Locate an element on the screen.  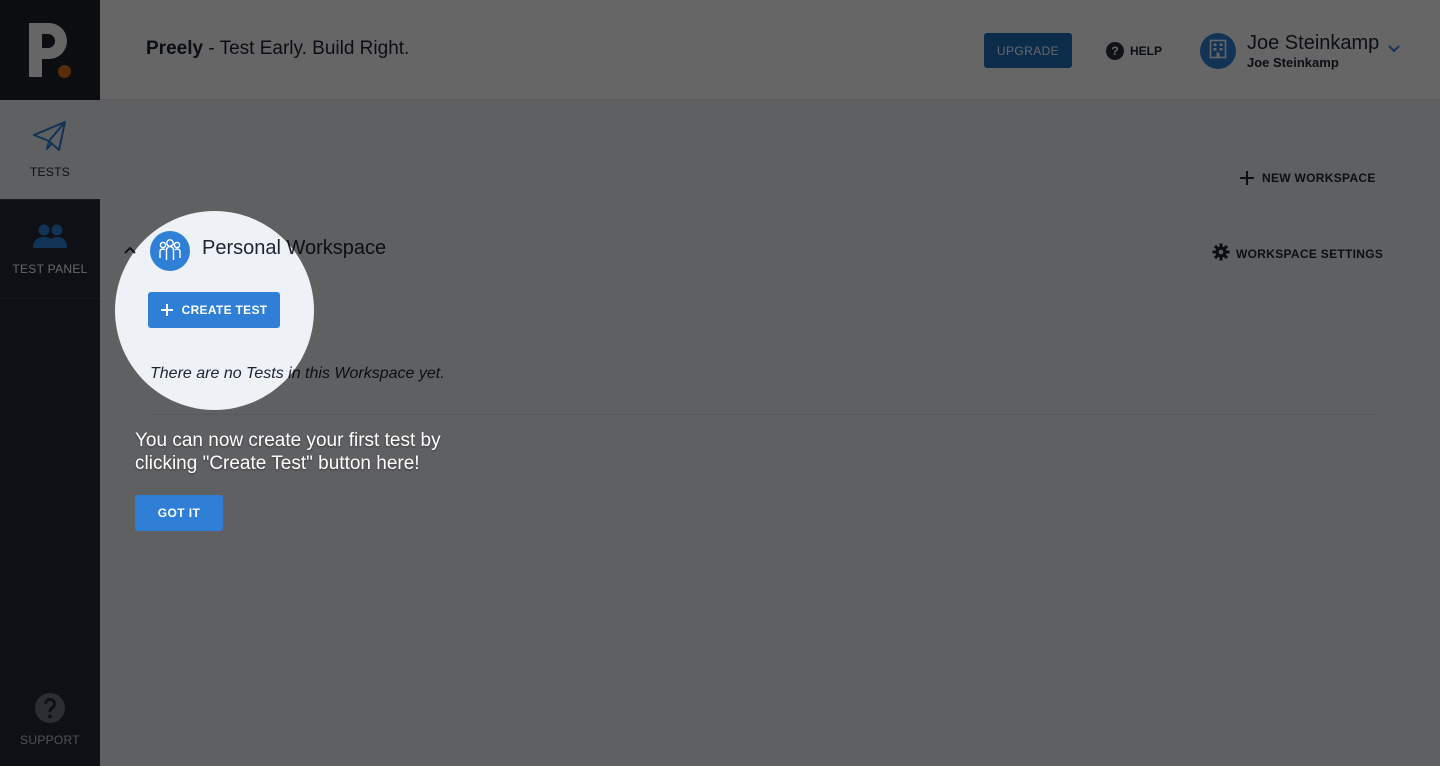
sidebar-item-test-panel: TEST PANEL is located at coordinates (50, 249).